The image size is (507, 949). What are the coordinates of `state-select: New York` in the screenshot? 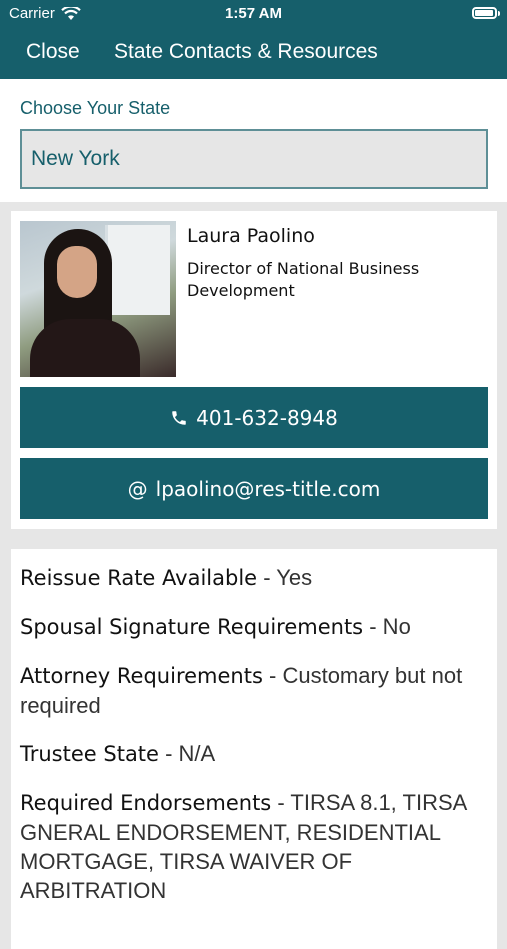 It's located at (254, 159).